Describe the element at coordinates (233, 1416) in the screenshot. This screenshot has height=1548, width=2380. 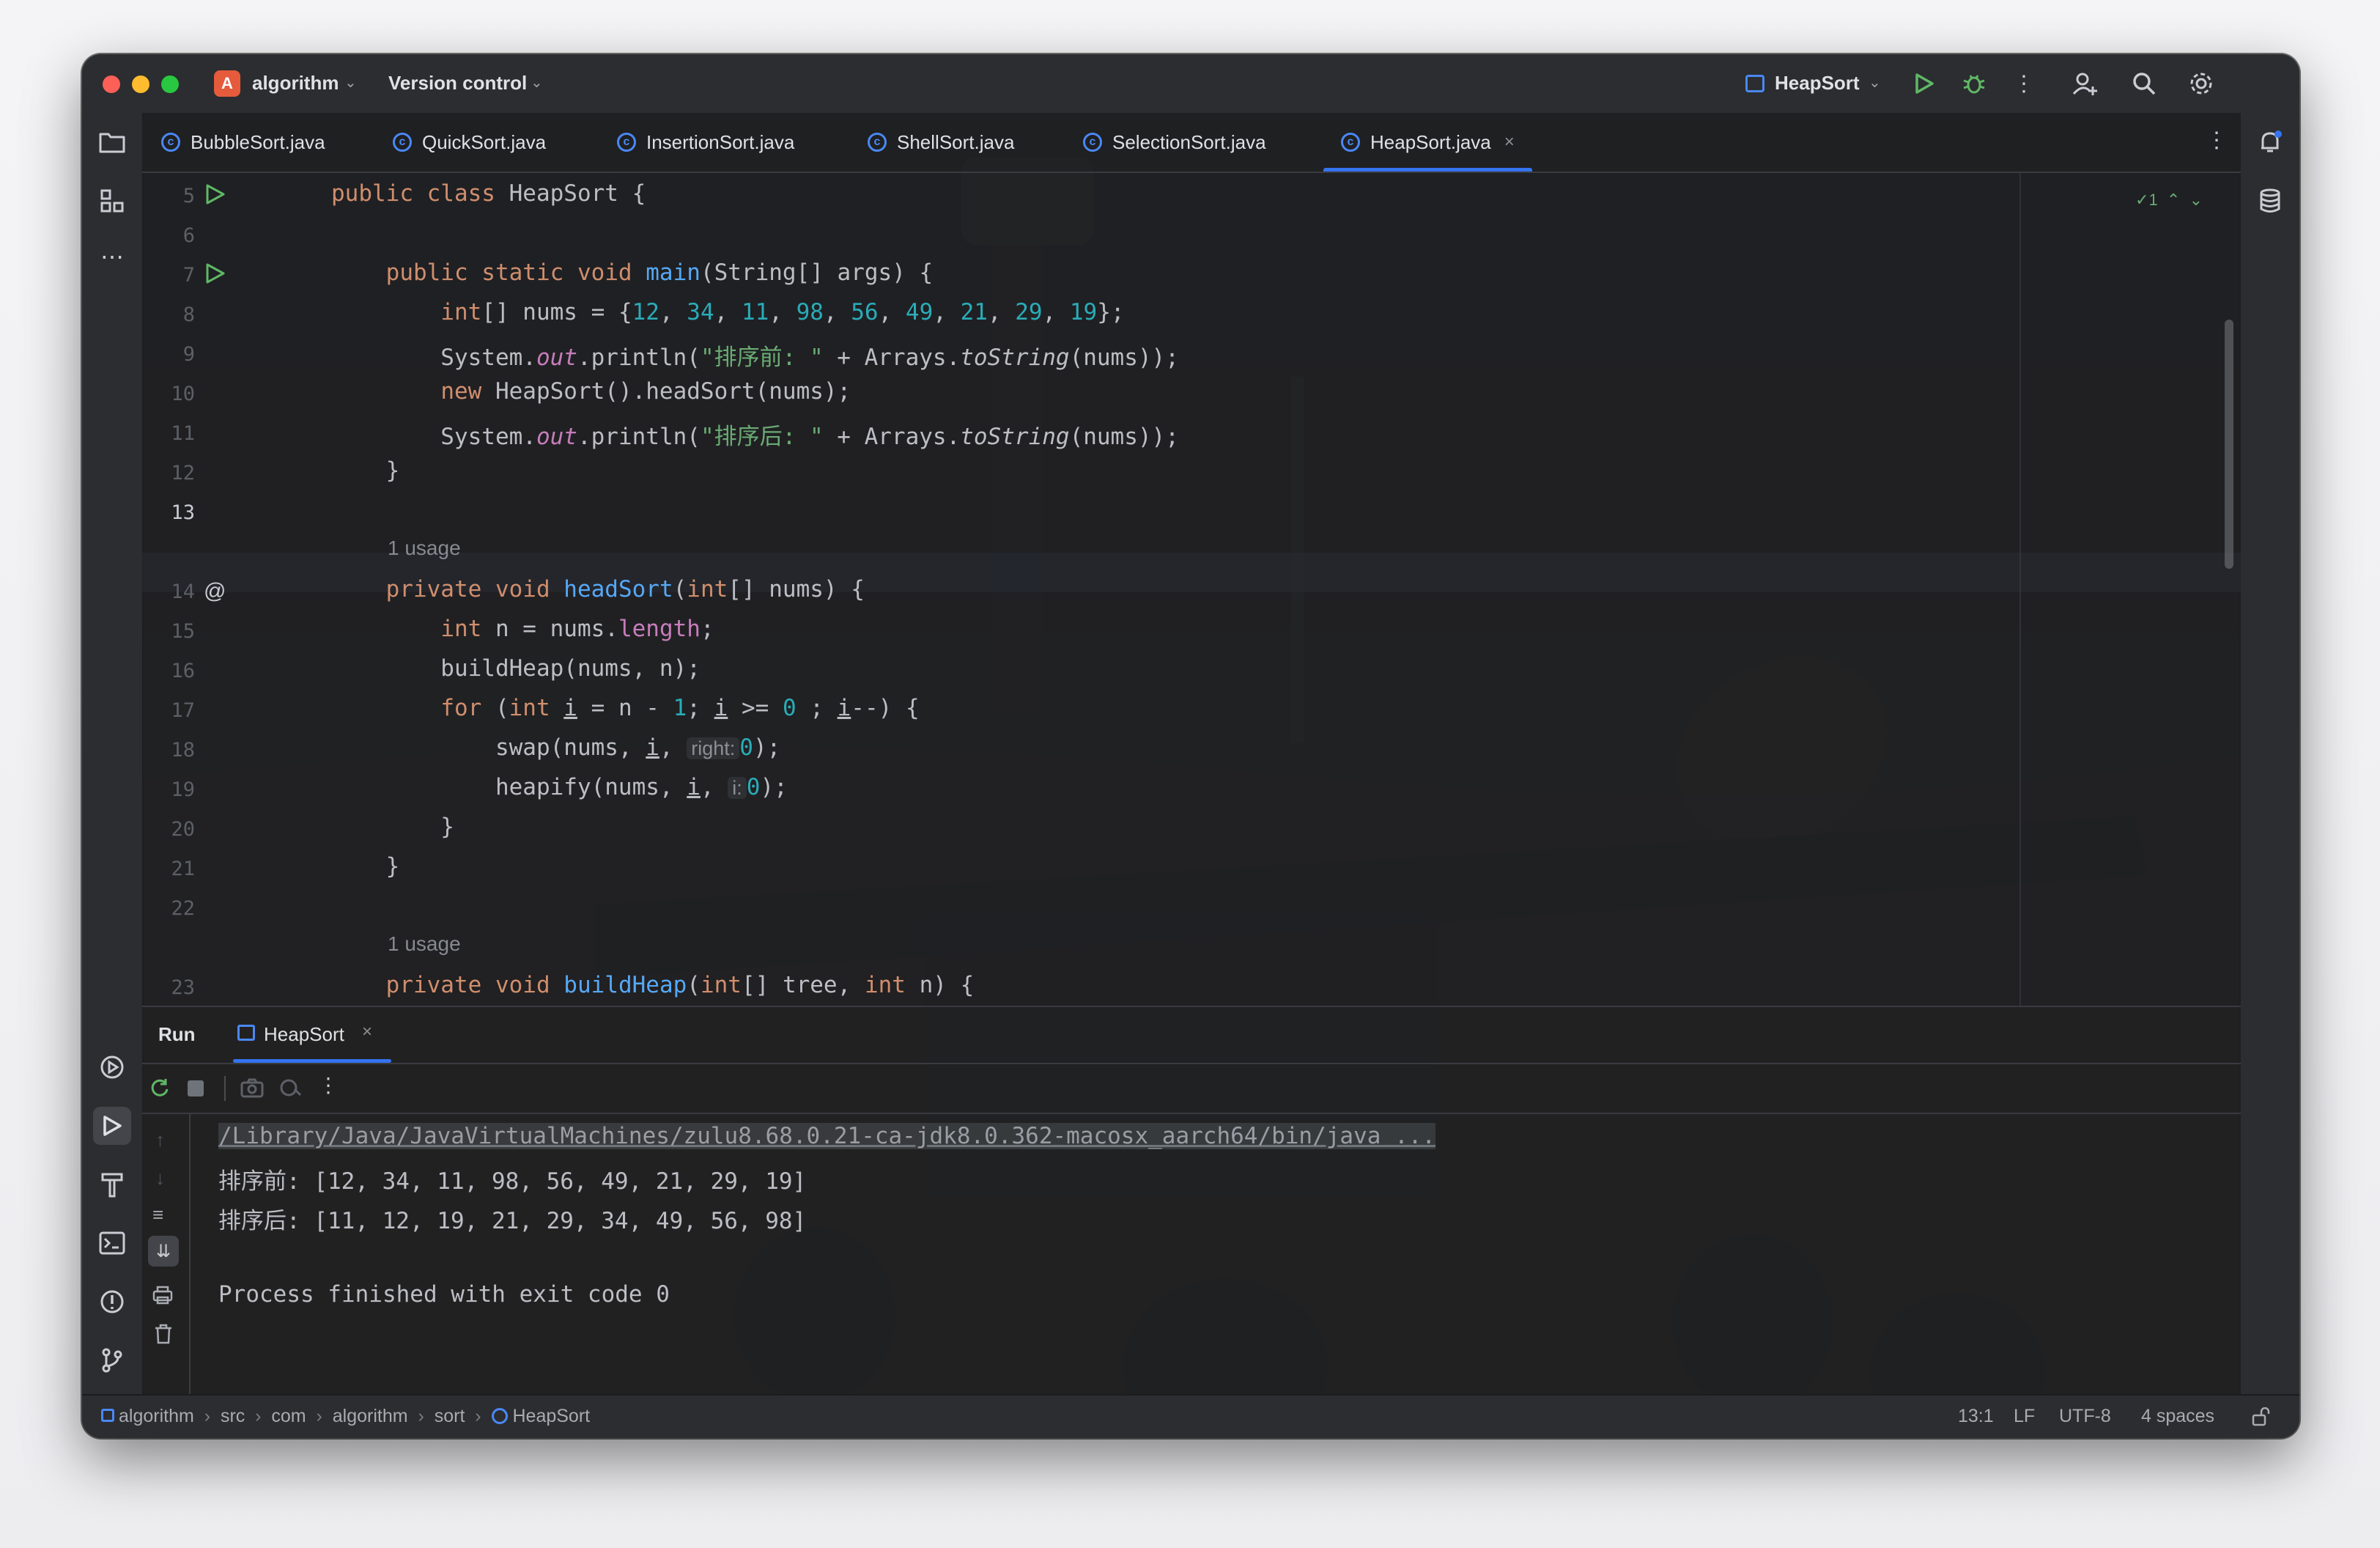
I see `breadcrumb-item: src` at that location.